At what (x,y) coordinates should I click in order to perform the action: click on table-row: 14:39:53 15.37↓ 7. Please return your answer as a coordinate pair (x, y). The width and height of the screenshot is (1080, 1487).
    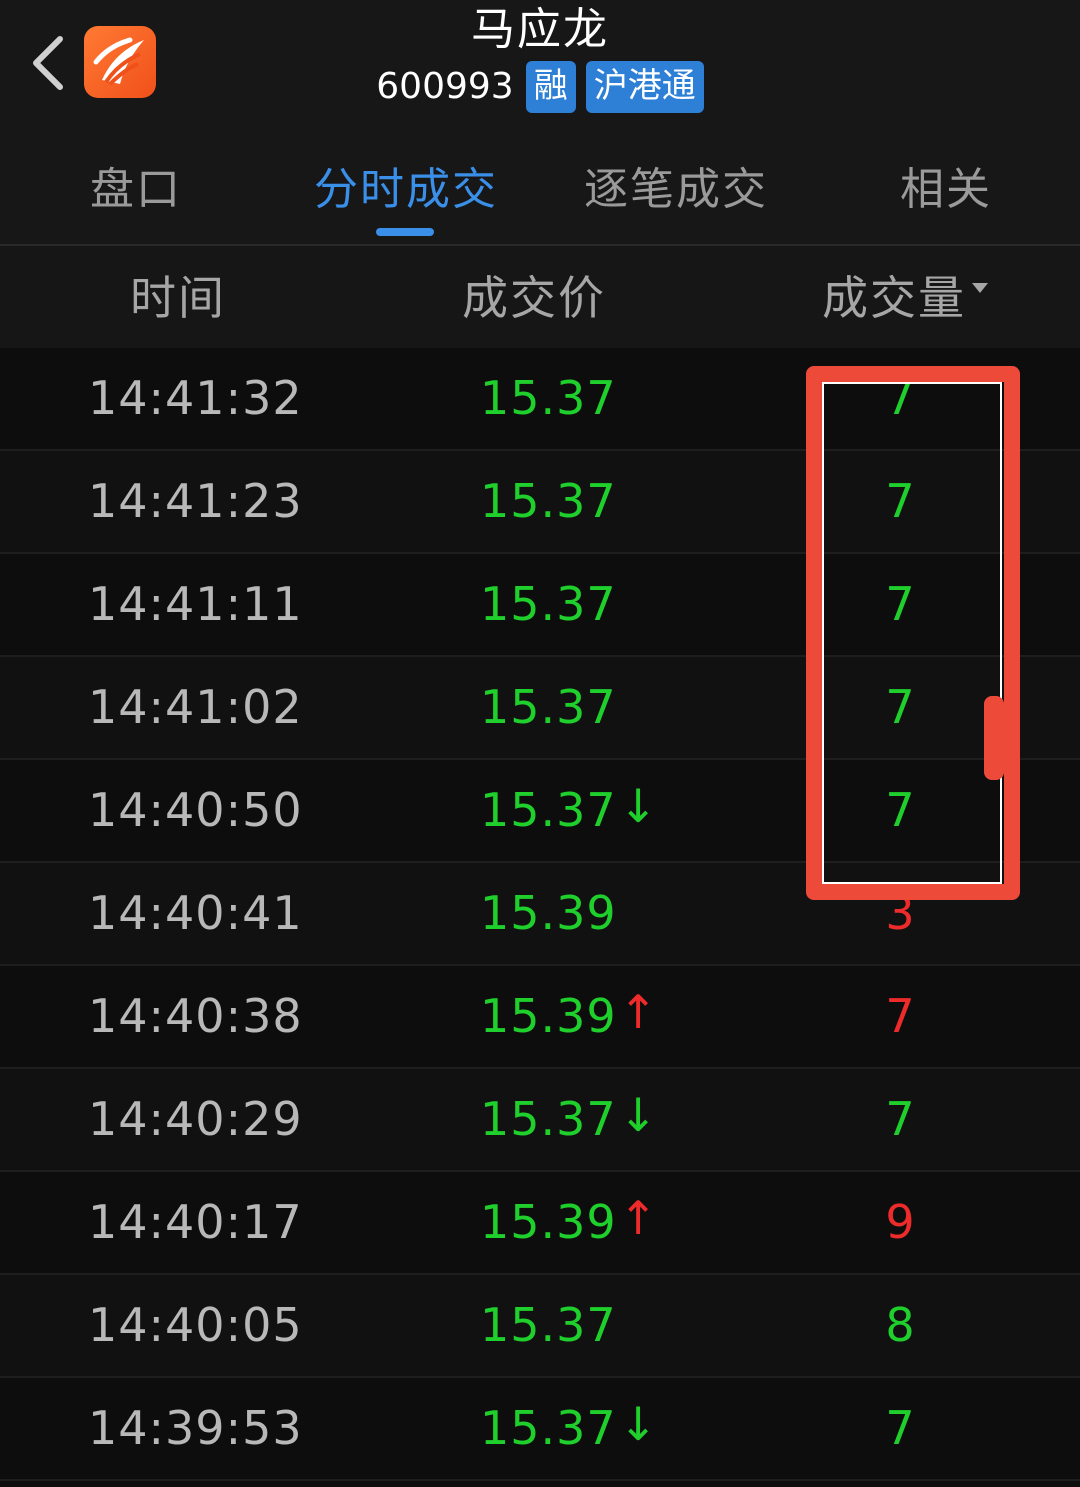
    Looking at the image, I should click on (540, 1429).